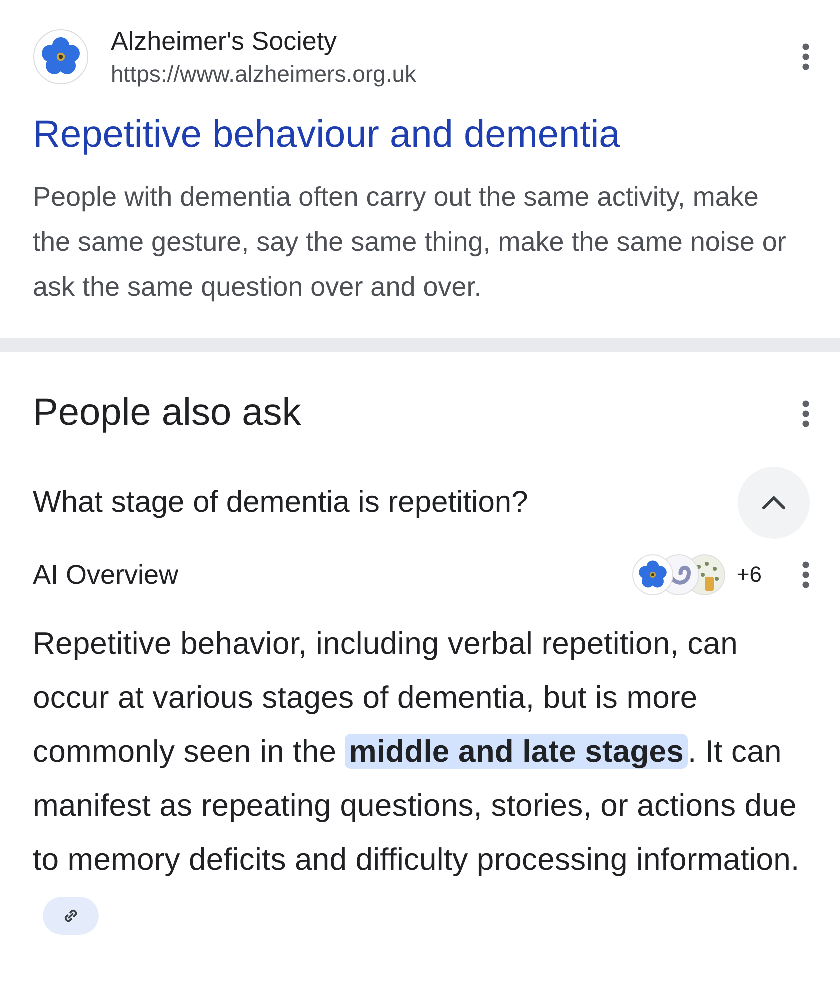 Image resolution: width=840 pixels, height=1000 pixels. I want to click on link-button, so click(71, 915).